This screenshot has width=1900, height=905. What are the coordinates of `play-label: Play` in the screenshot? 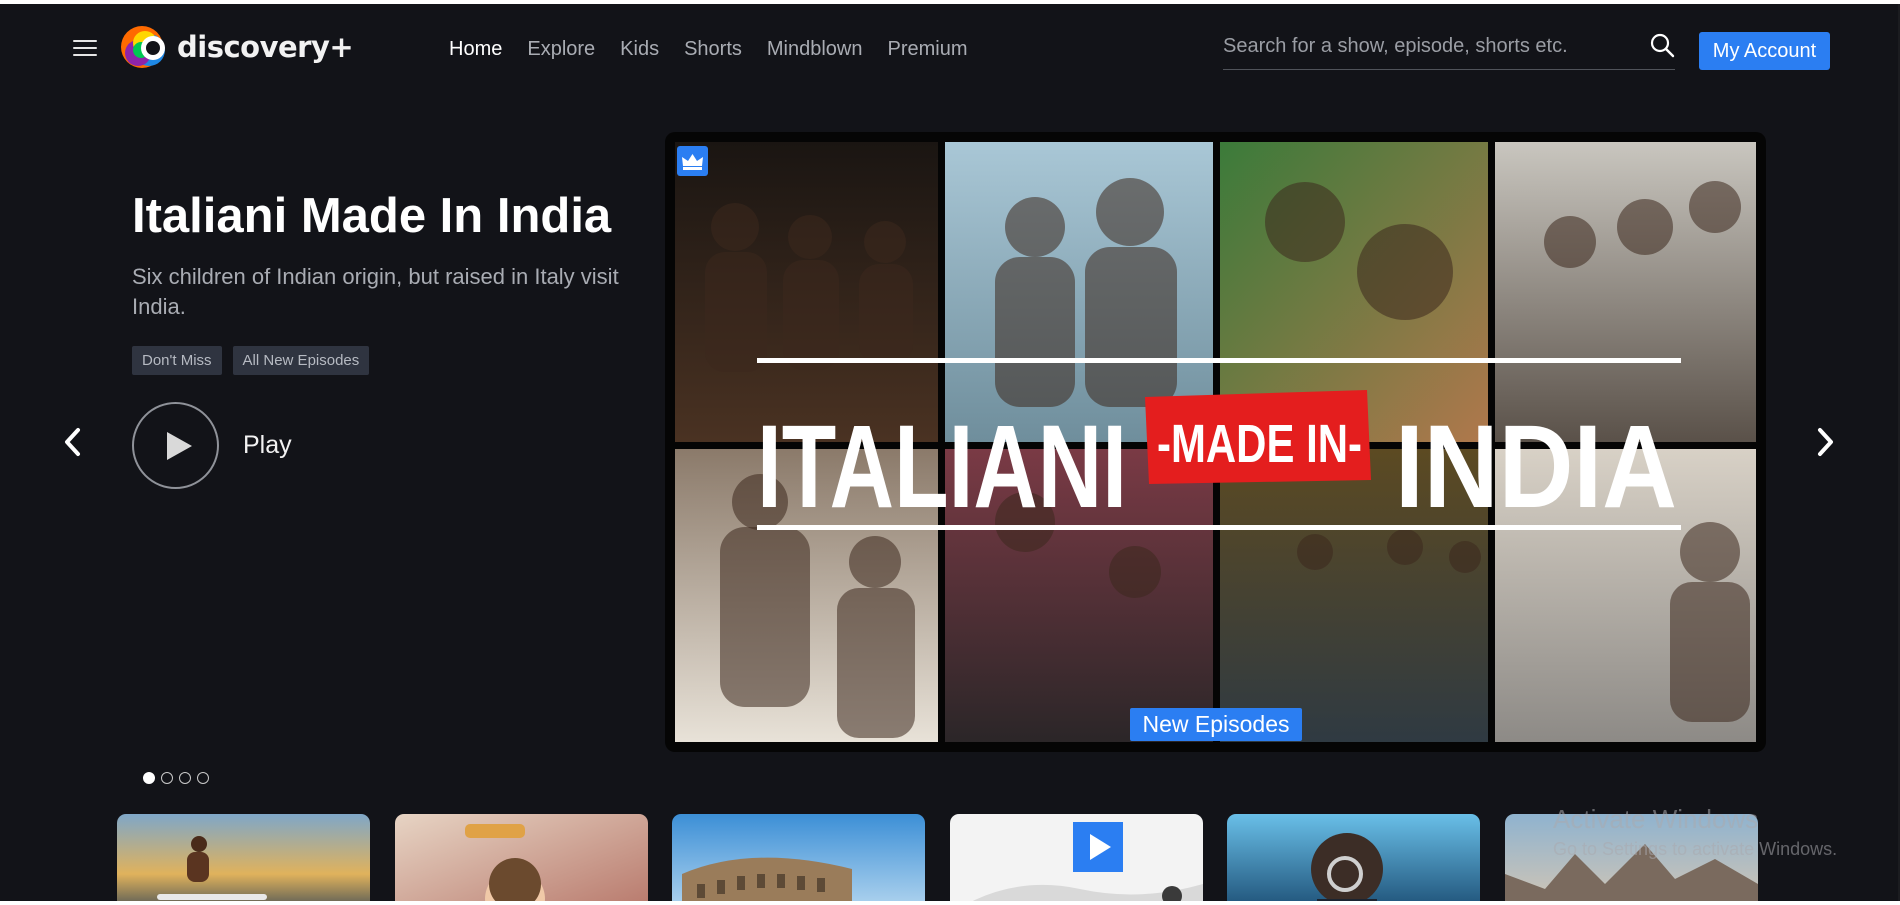 It's located at (267, 445).